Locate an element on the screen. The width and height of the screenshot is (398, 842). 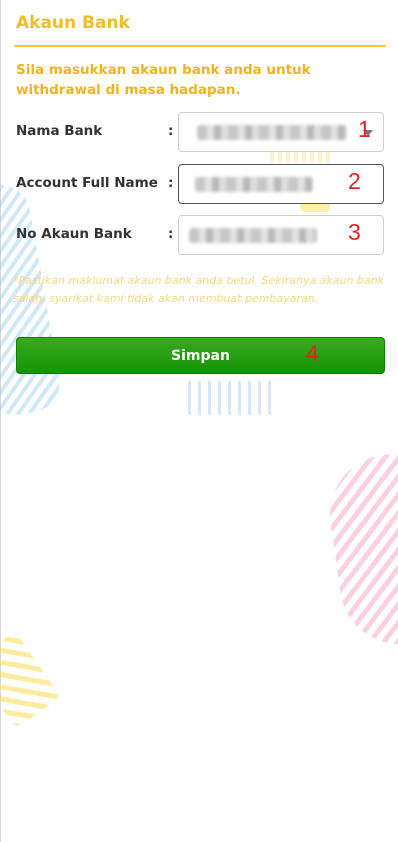
full-name-label: Account Full Name is located at coordinates (87, 183).